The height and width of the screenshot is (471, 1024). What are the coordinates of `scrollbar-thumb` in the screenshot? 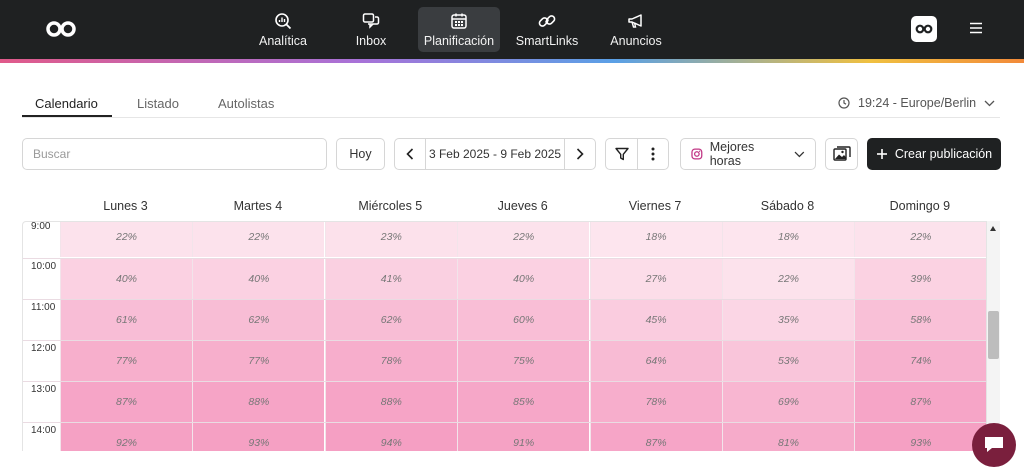 It's located at (993, 335).